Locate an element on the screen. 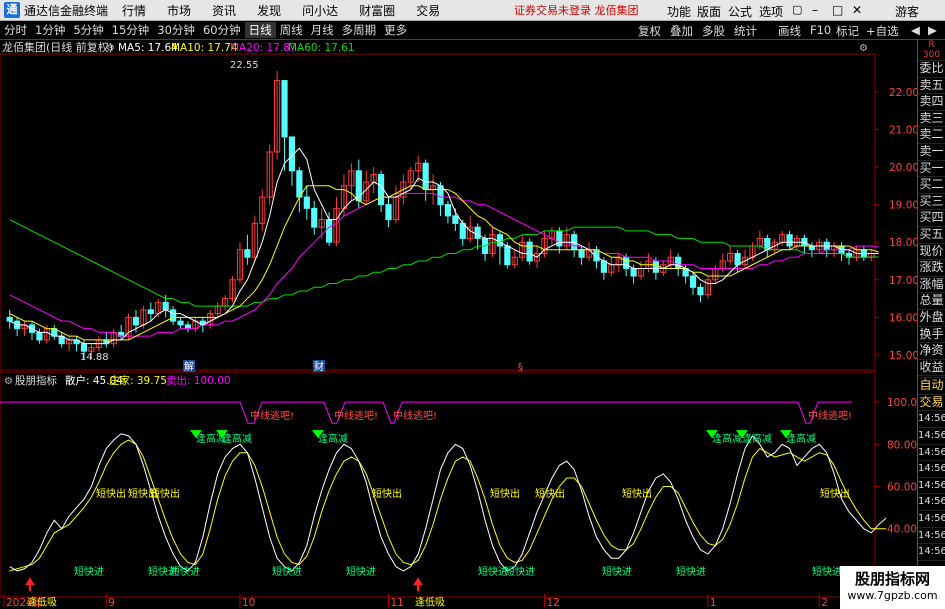 This screenshot has height=609, width=945. side-trade-0: 自动 is located at coordinates (931, 386).